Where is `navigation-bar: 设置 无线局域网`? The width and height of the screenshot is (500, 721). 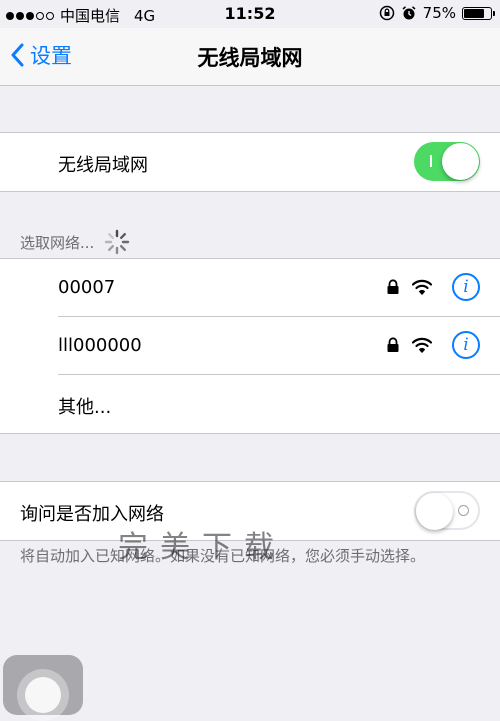
navigation-bar: 设置 无线局域网 is located at coordinates (250, 57).